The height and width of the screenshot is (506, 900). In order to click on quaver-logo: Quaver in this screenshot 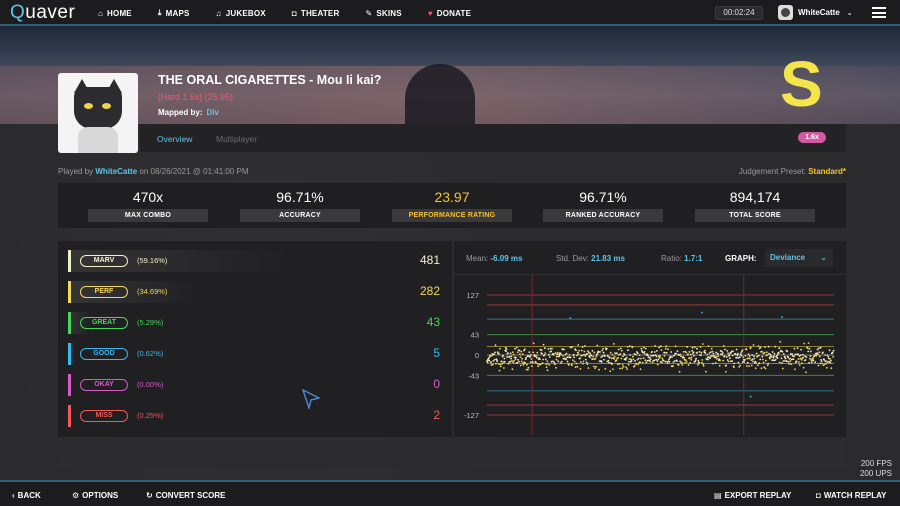, I will do `click(42, 13)`.